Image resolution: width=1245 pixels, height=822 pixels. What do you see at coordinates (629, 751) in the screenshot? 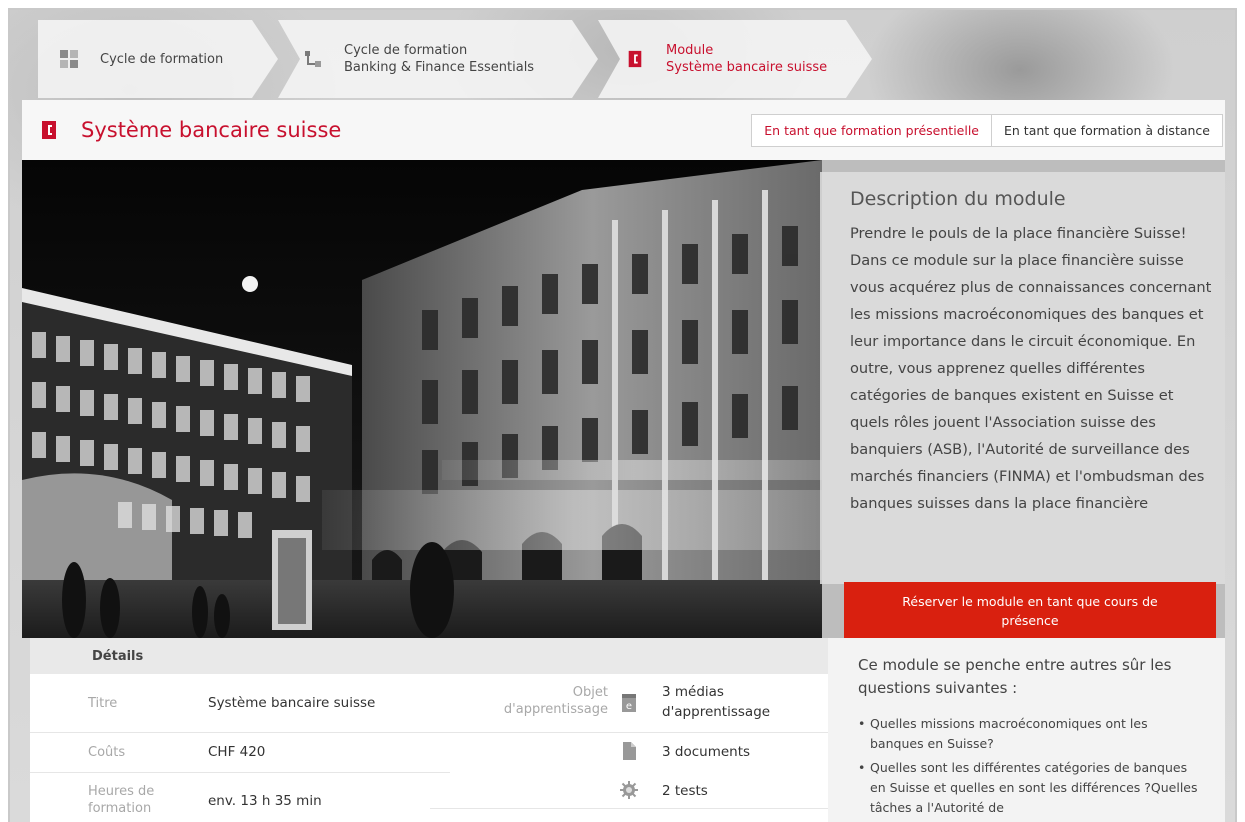
I see `document-icon` at bounding box center [629, 751].